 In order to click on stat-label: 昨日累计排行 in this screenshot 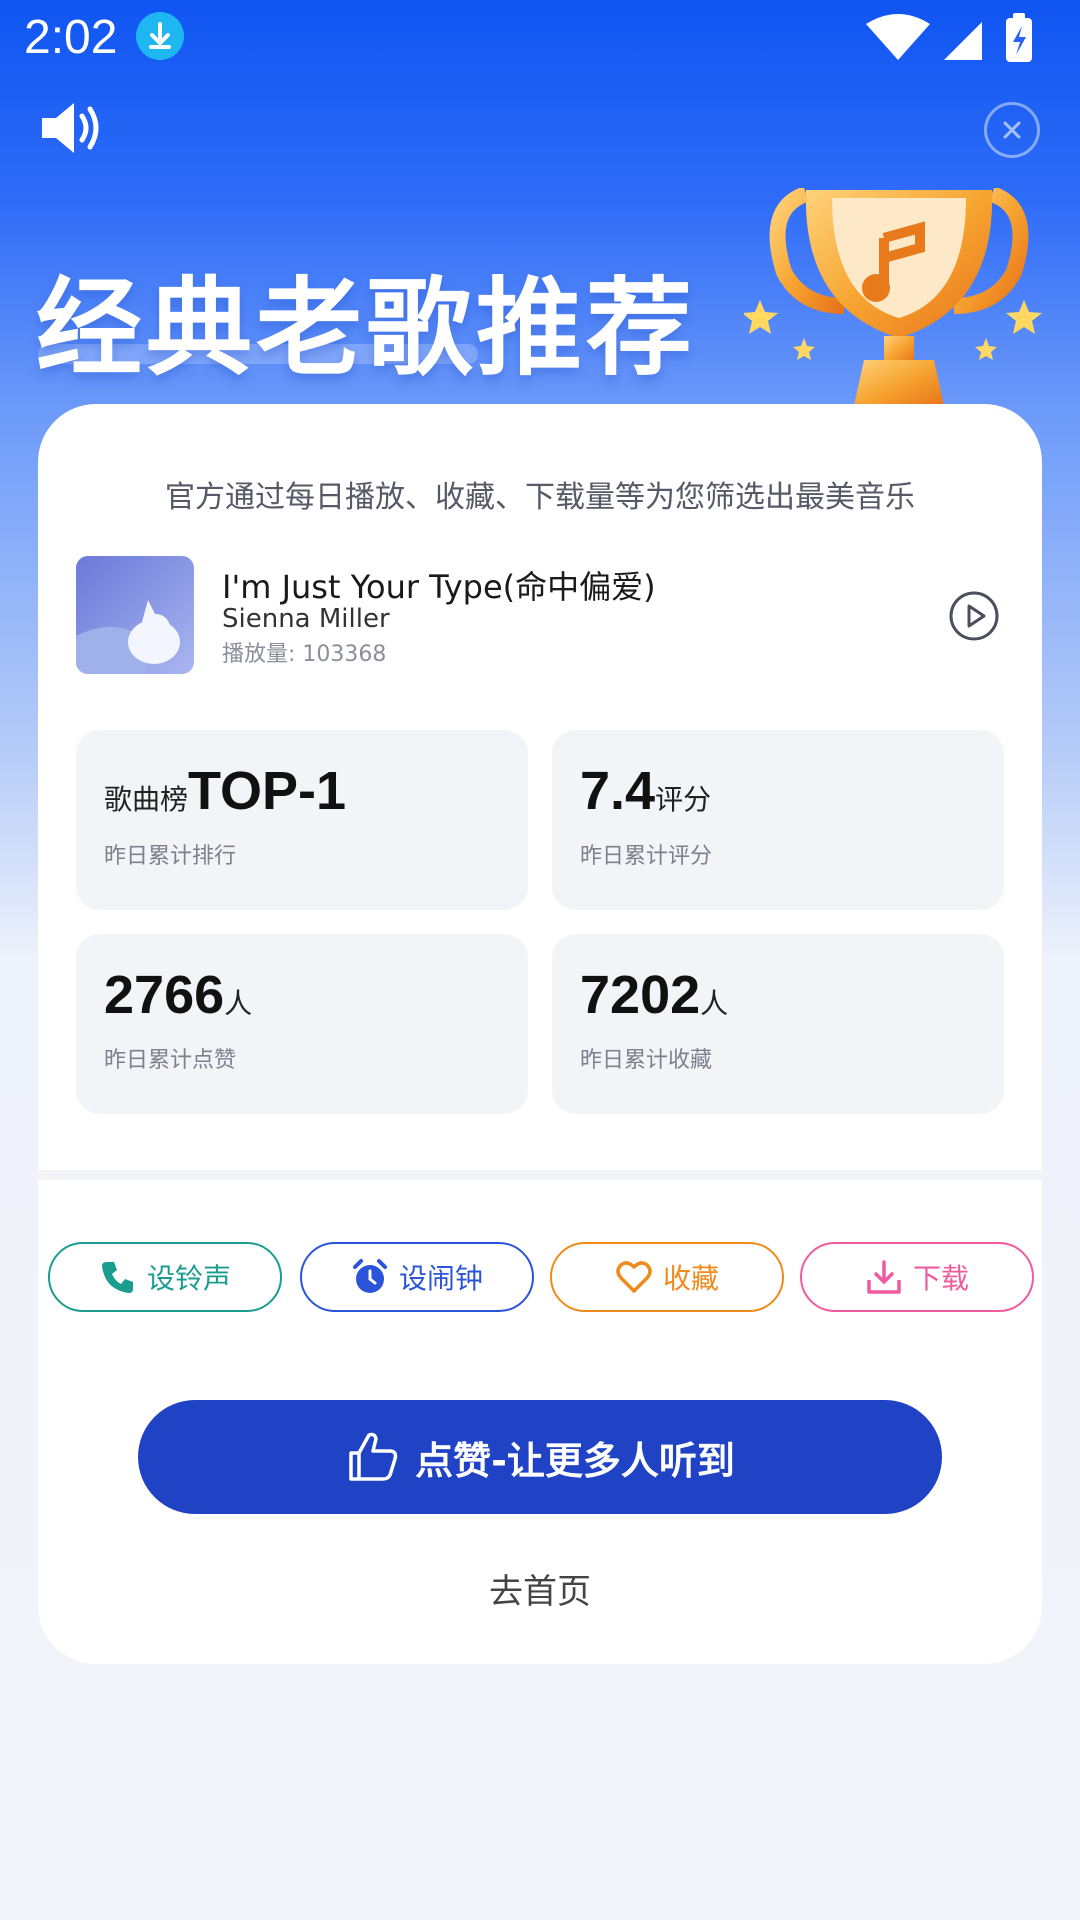, I will do `click(170, 856)`.